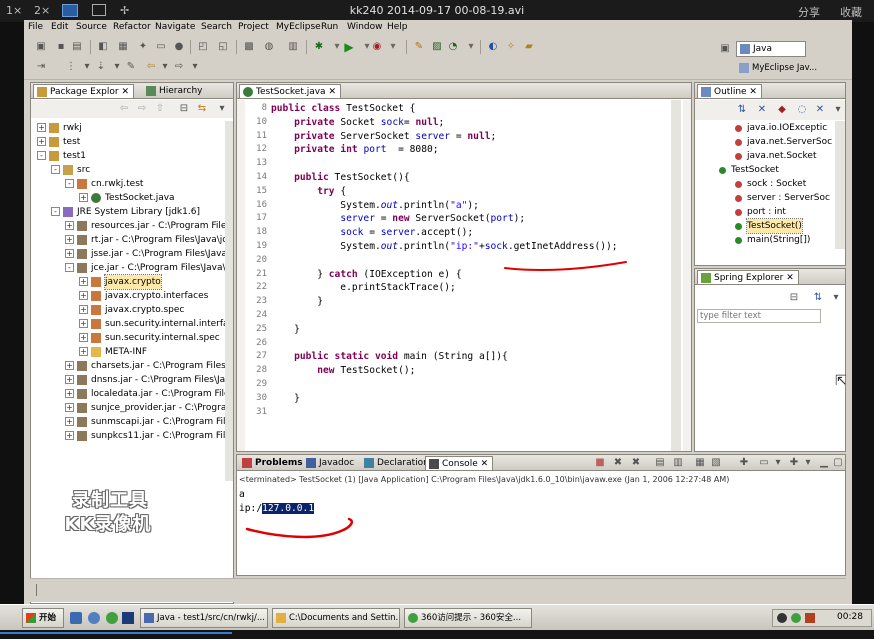 The width and height of the screenshot is (874, 639). Describe the element at coordinates (810, 618) in the screenshot. I see `tray-record-icon` at that location.